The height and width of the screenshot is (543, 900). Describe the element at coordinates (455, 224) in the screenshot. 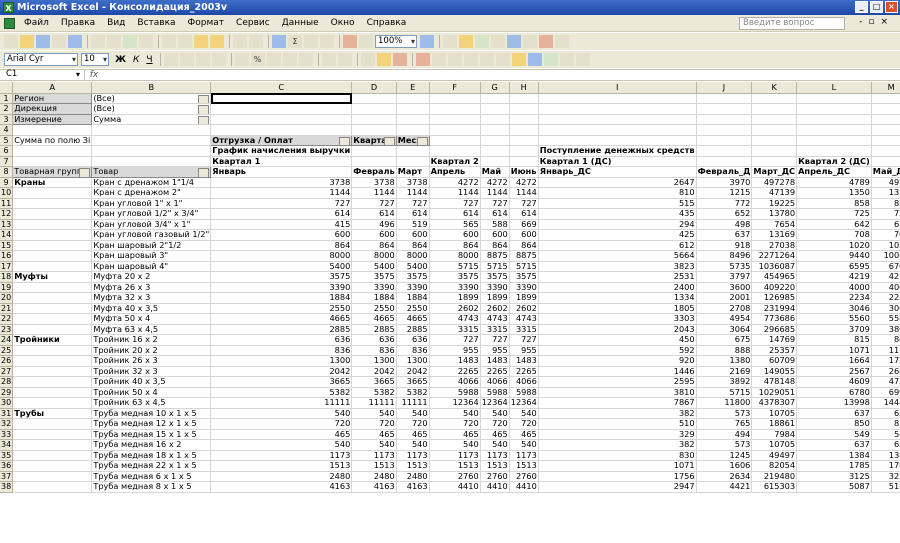

I see `cell: 565` at that location.